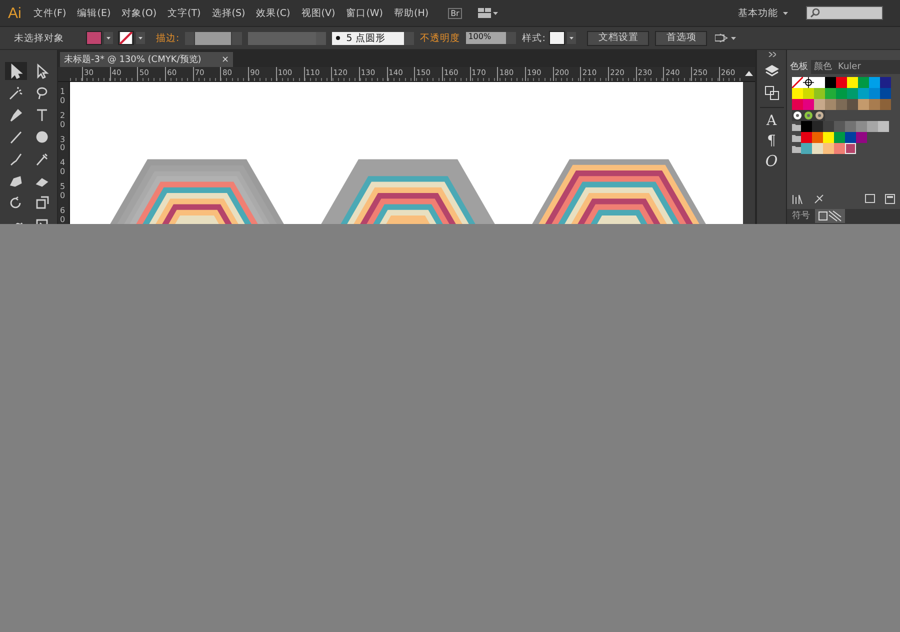 This screenshot has width=900, height=632. Describe the element at coordinates (15, 13) in the screenshot. I see `app-logo: Ai` at that location.